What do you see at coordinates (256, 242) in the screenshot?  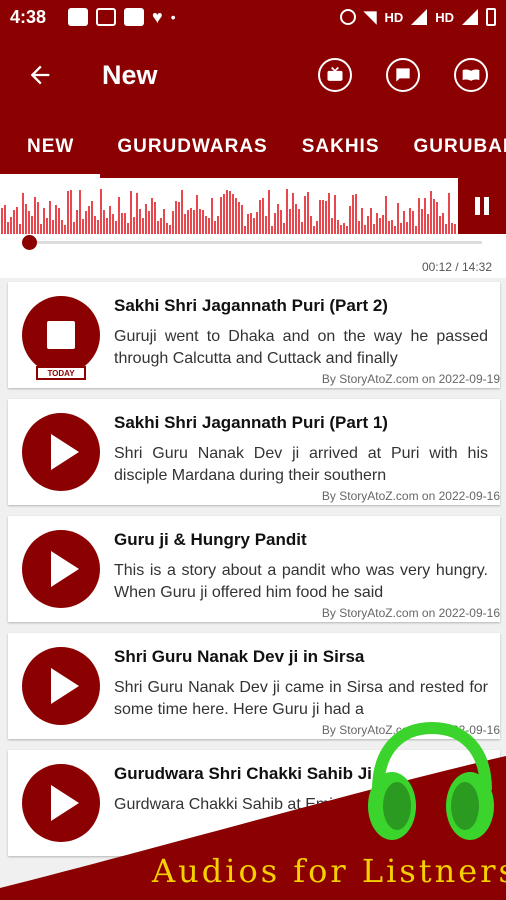 I see `seek-bar` at bounding box center [256, 242].